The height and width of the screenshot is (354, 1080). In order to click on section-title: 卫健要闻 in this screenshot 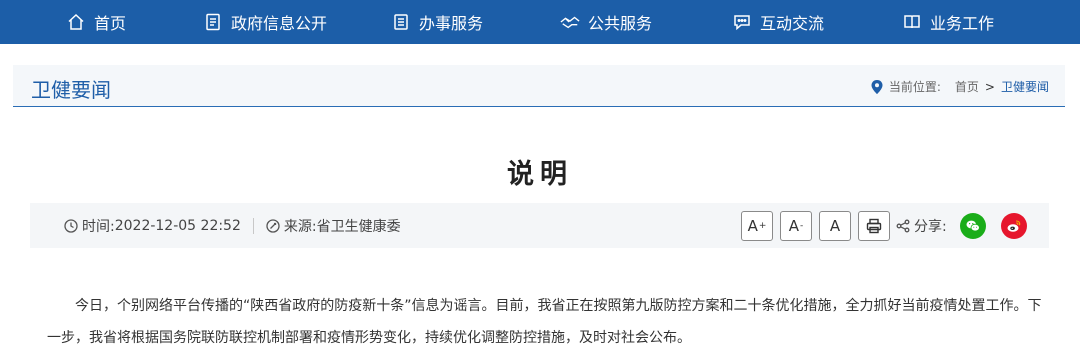, I will do `click(71, 90)`.